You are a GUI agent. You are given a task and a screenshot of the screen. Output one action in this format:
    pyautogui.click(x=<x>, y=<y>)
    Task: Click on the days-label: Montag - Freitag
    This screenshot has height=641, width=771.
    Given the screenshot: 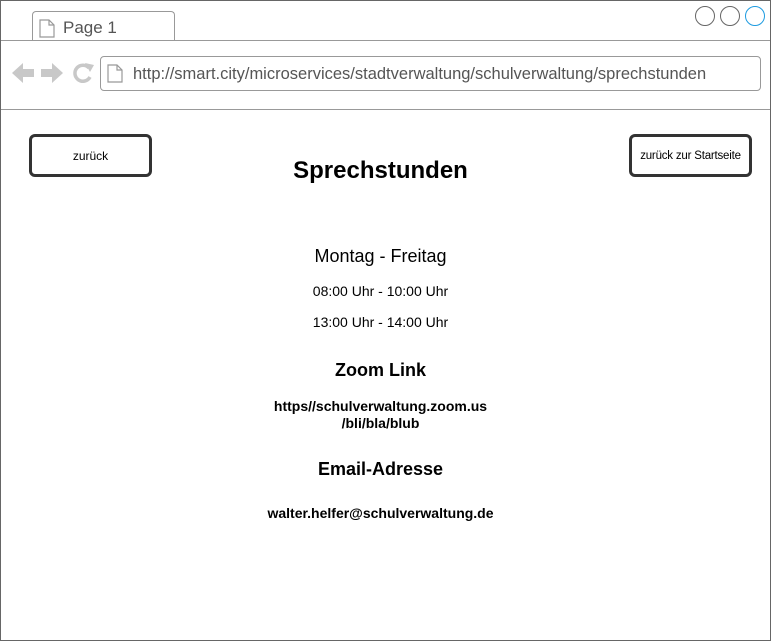 What is the action you would take?
    pyautogui.click(x=380, y=256)
    